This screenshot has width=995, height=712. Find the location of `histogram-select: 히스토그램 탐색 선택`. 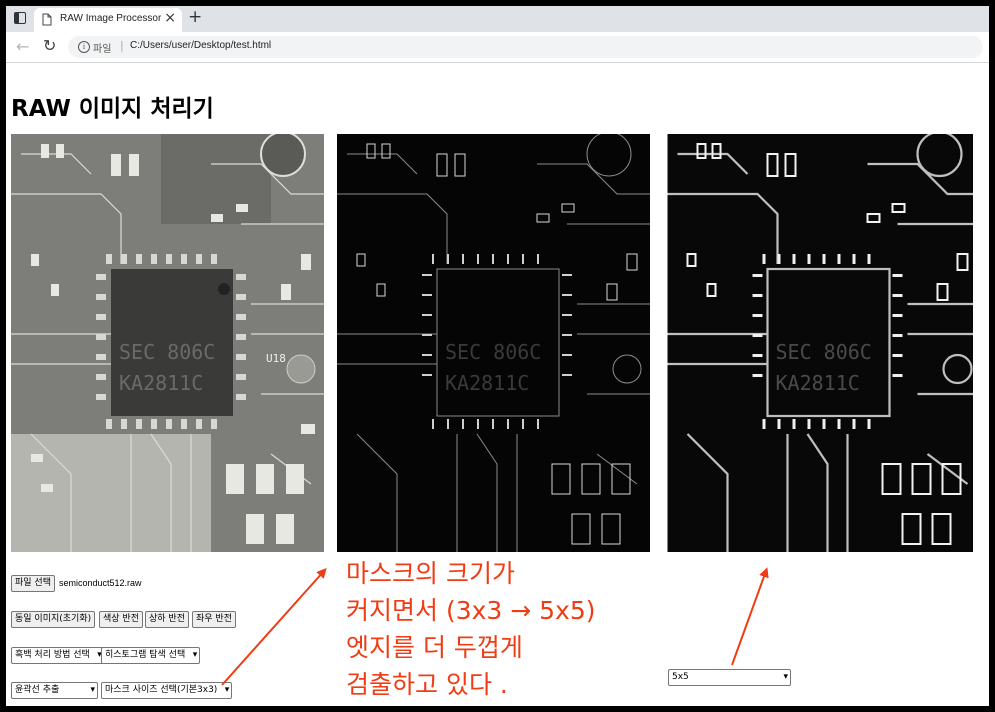

histogram-select: 히스토그램 탐색 선택 is located at coordinates (151, 655).